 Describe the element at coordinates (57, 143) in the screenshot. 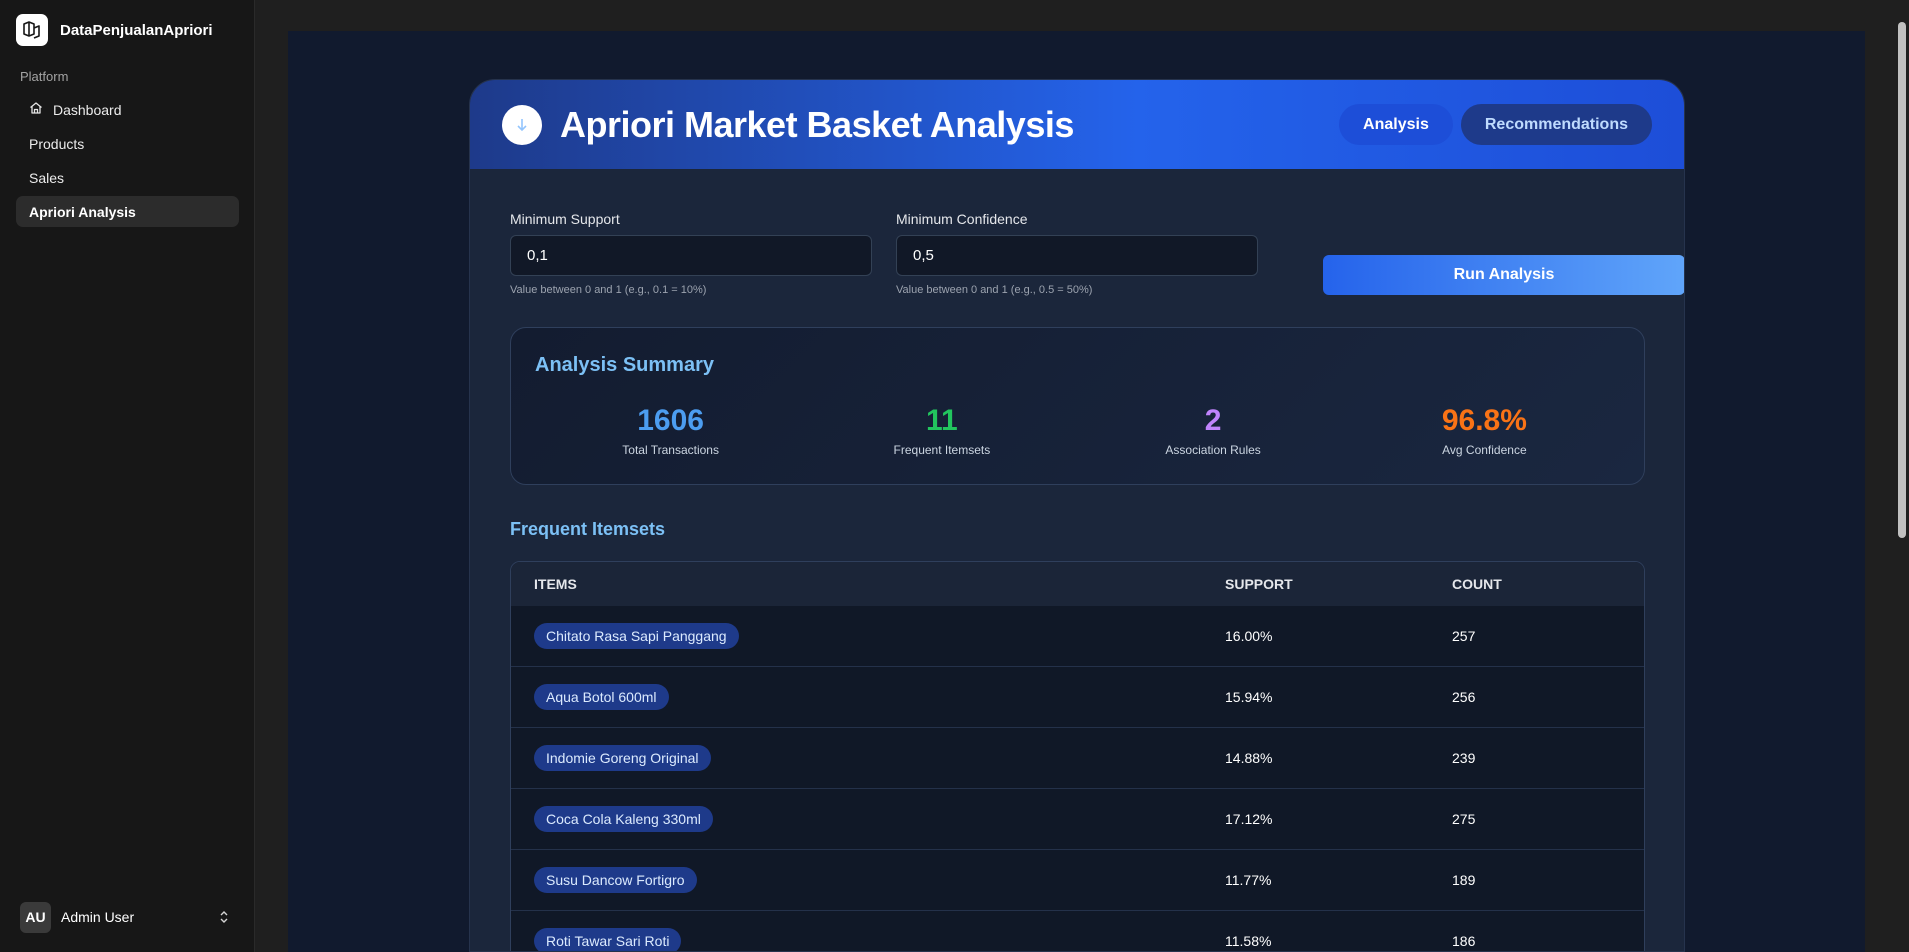

I see `sidebar-item-label: Products` at that location.